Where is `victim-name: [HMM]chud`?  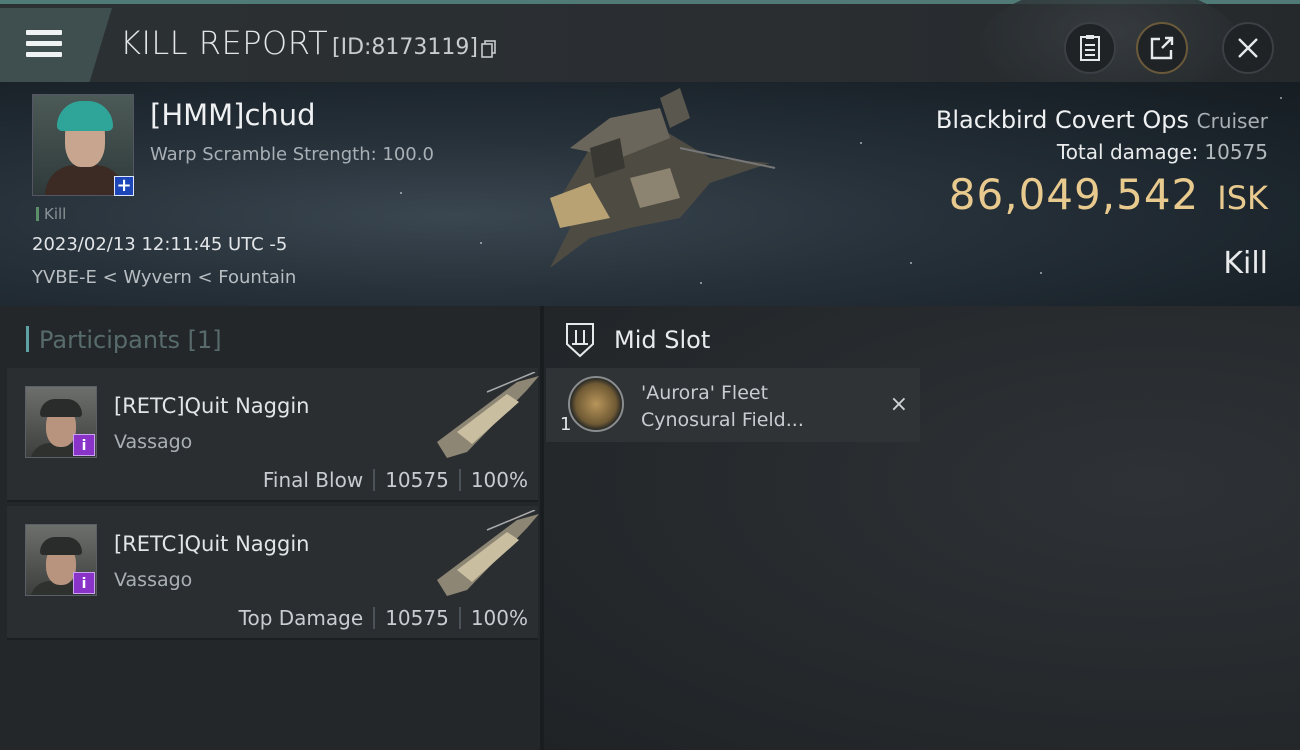 victim-name: [HMM]chud is located at coordinates (233, 115).